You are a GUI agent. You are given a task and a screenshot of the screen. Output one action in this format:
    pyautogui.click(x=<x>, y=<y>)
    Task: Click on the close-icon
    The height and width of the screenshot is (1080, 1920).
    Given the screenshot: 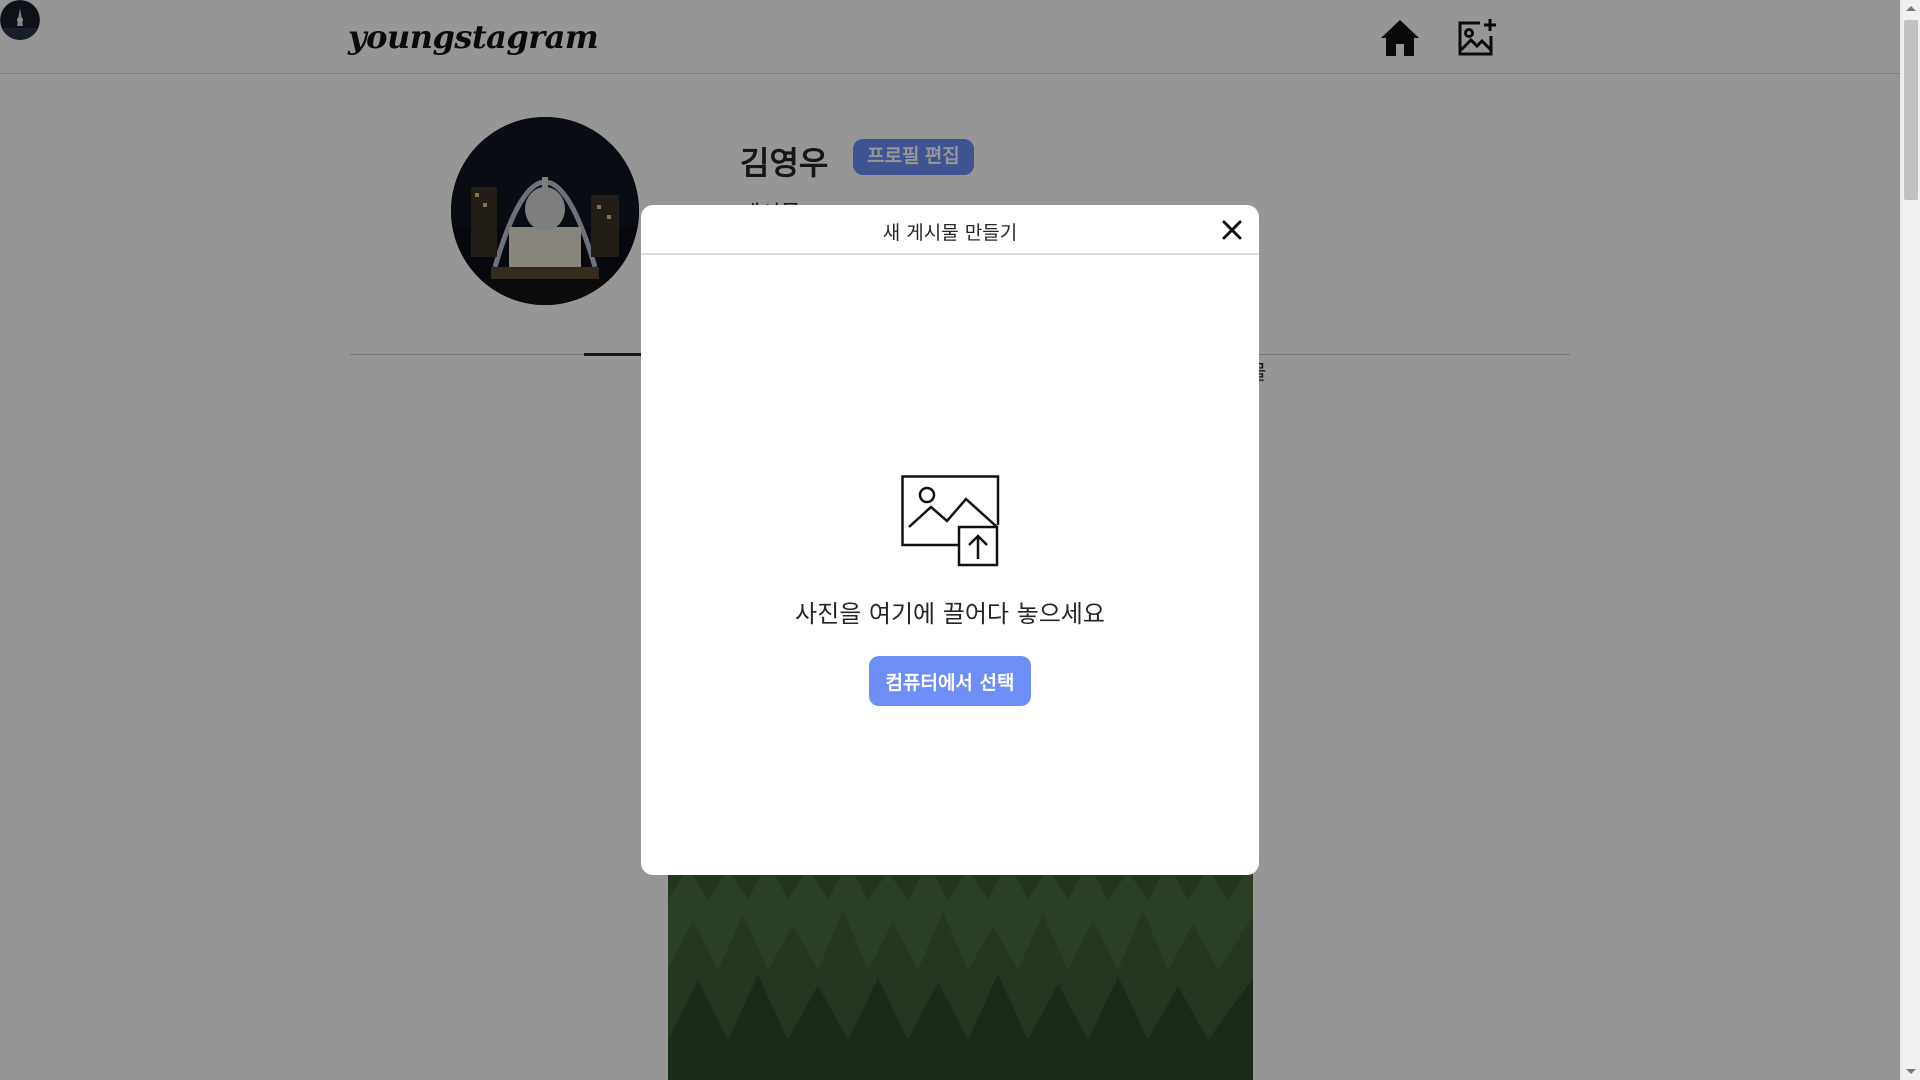 What is the action you would take?
    pyautogui.click(x=1232, y=234)
    